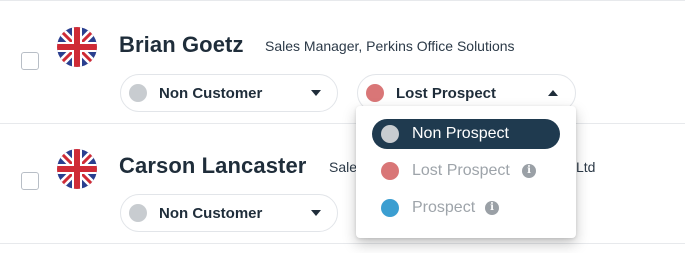 The image size is (685, 253). Describe the element at coordinates (586, 167) in the screenshot. I see `contact-title-partial: Ltd` at that location.